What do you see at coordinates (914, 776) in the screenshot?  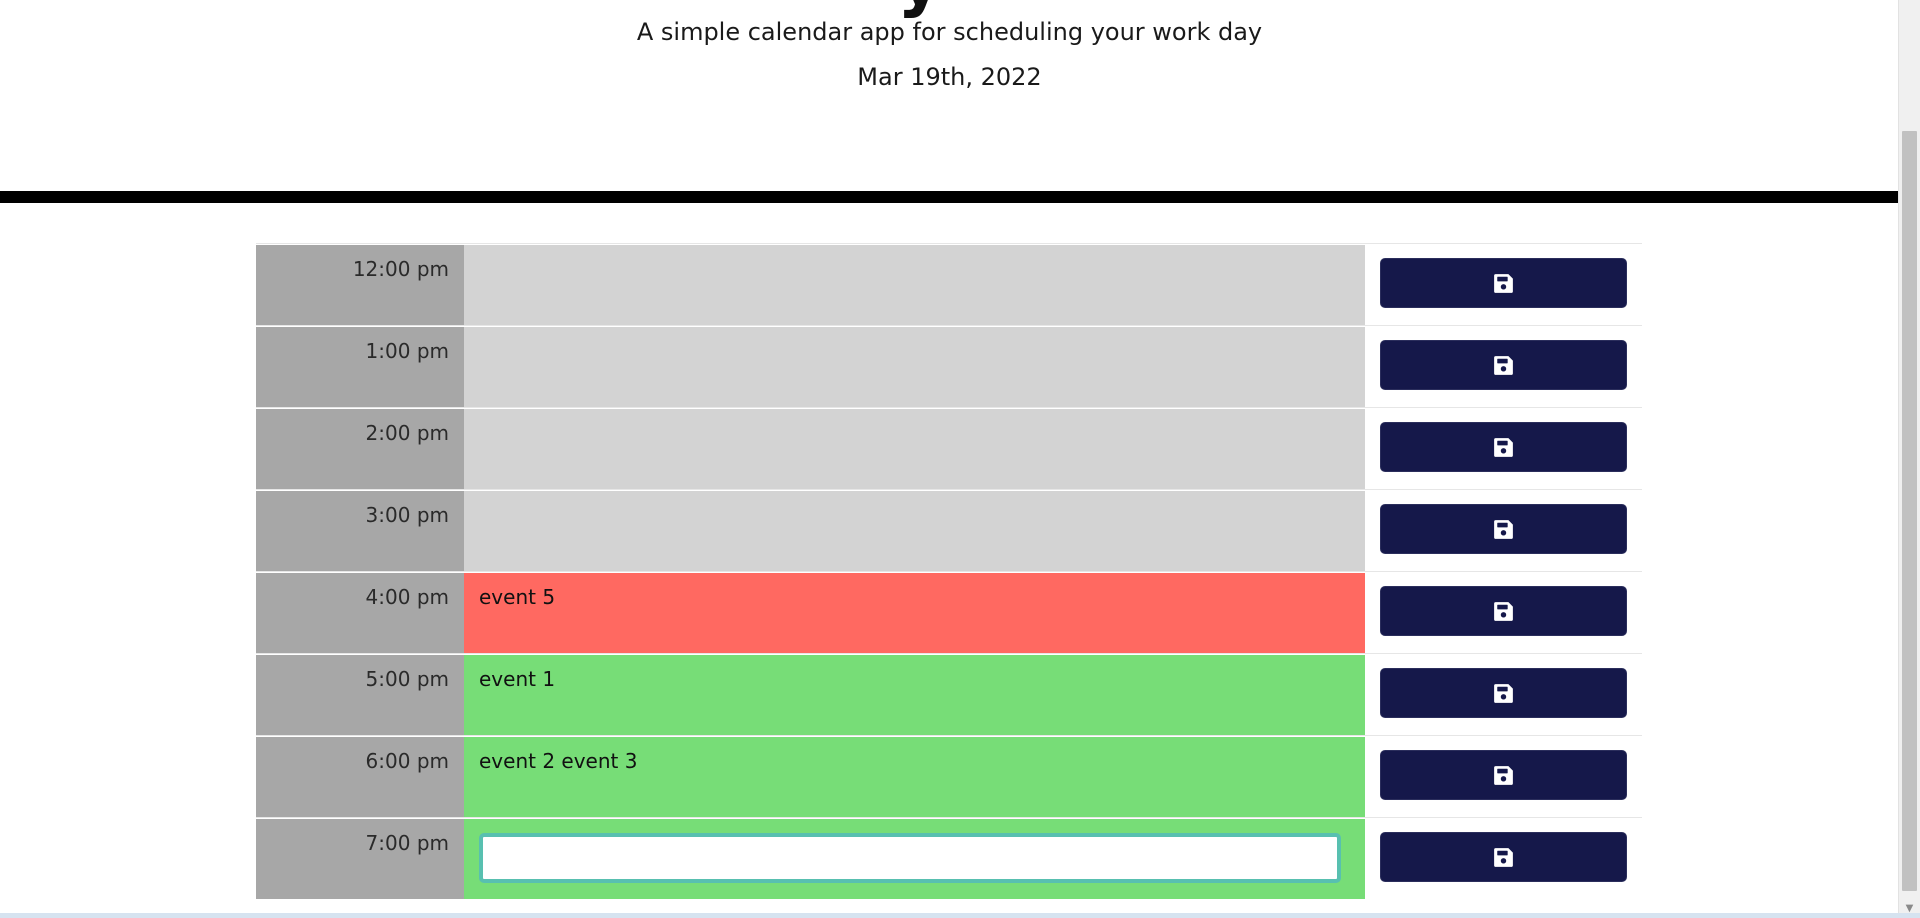 I see `event-description: event 2 event 3` at bounding box center [914, 776].